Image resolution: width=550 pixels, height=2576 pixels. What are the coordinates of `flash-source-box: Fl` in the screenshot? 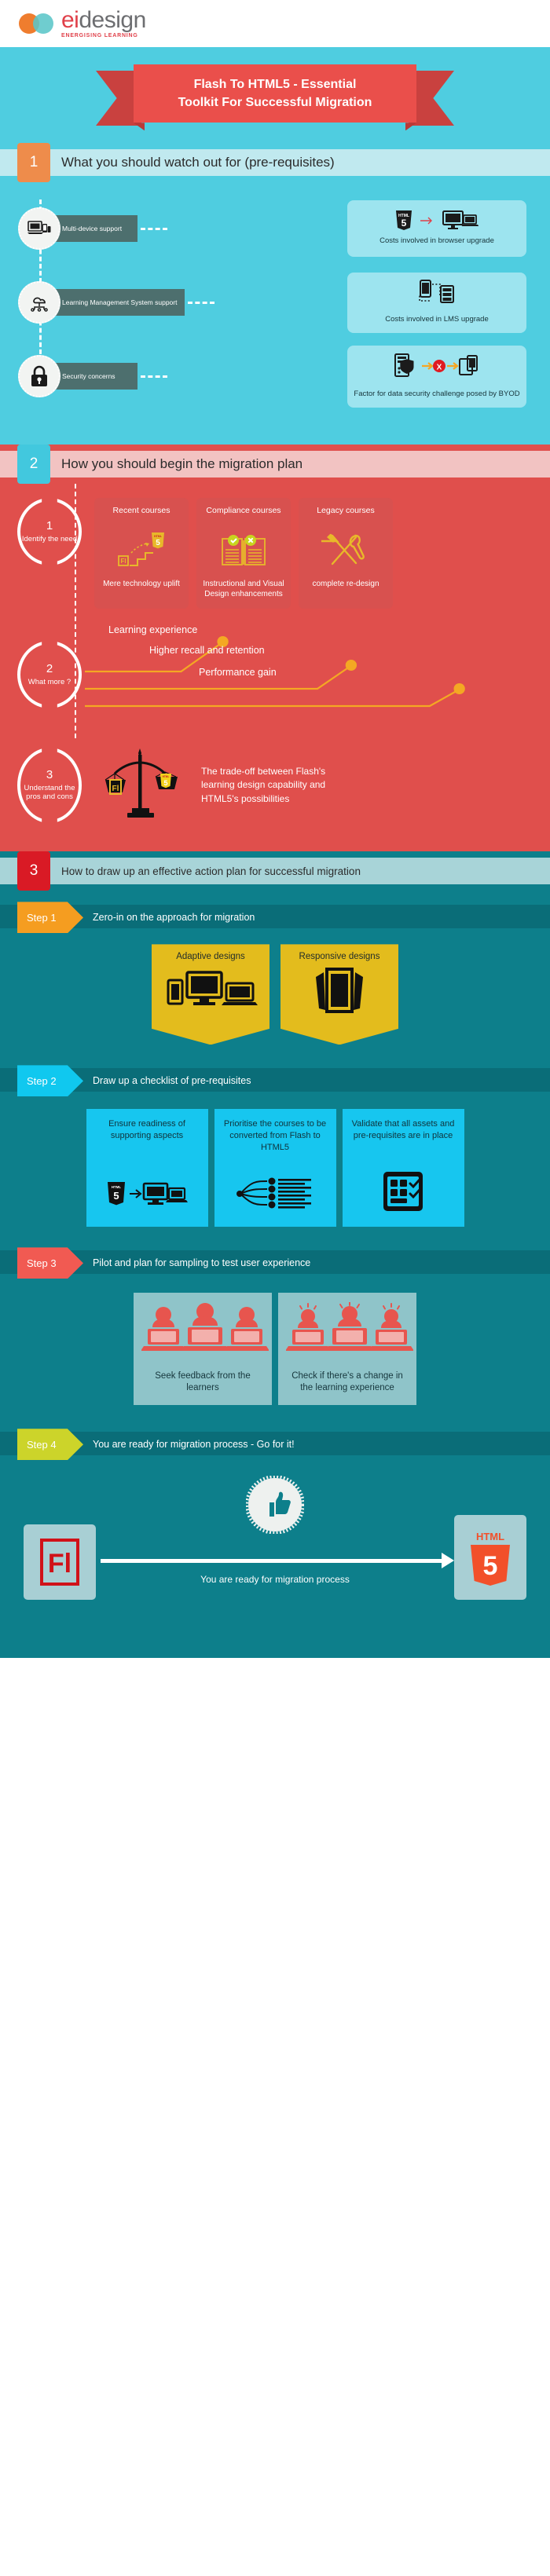 It's located at (60, 1563).